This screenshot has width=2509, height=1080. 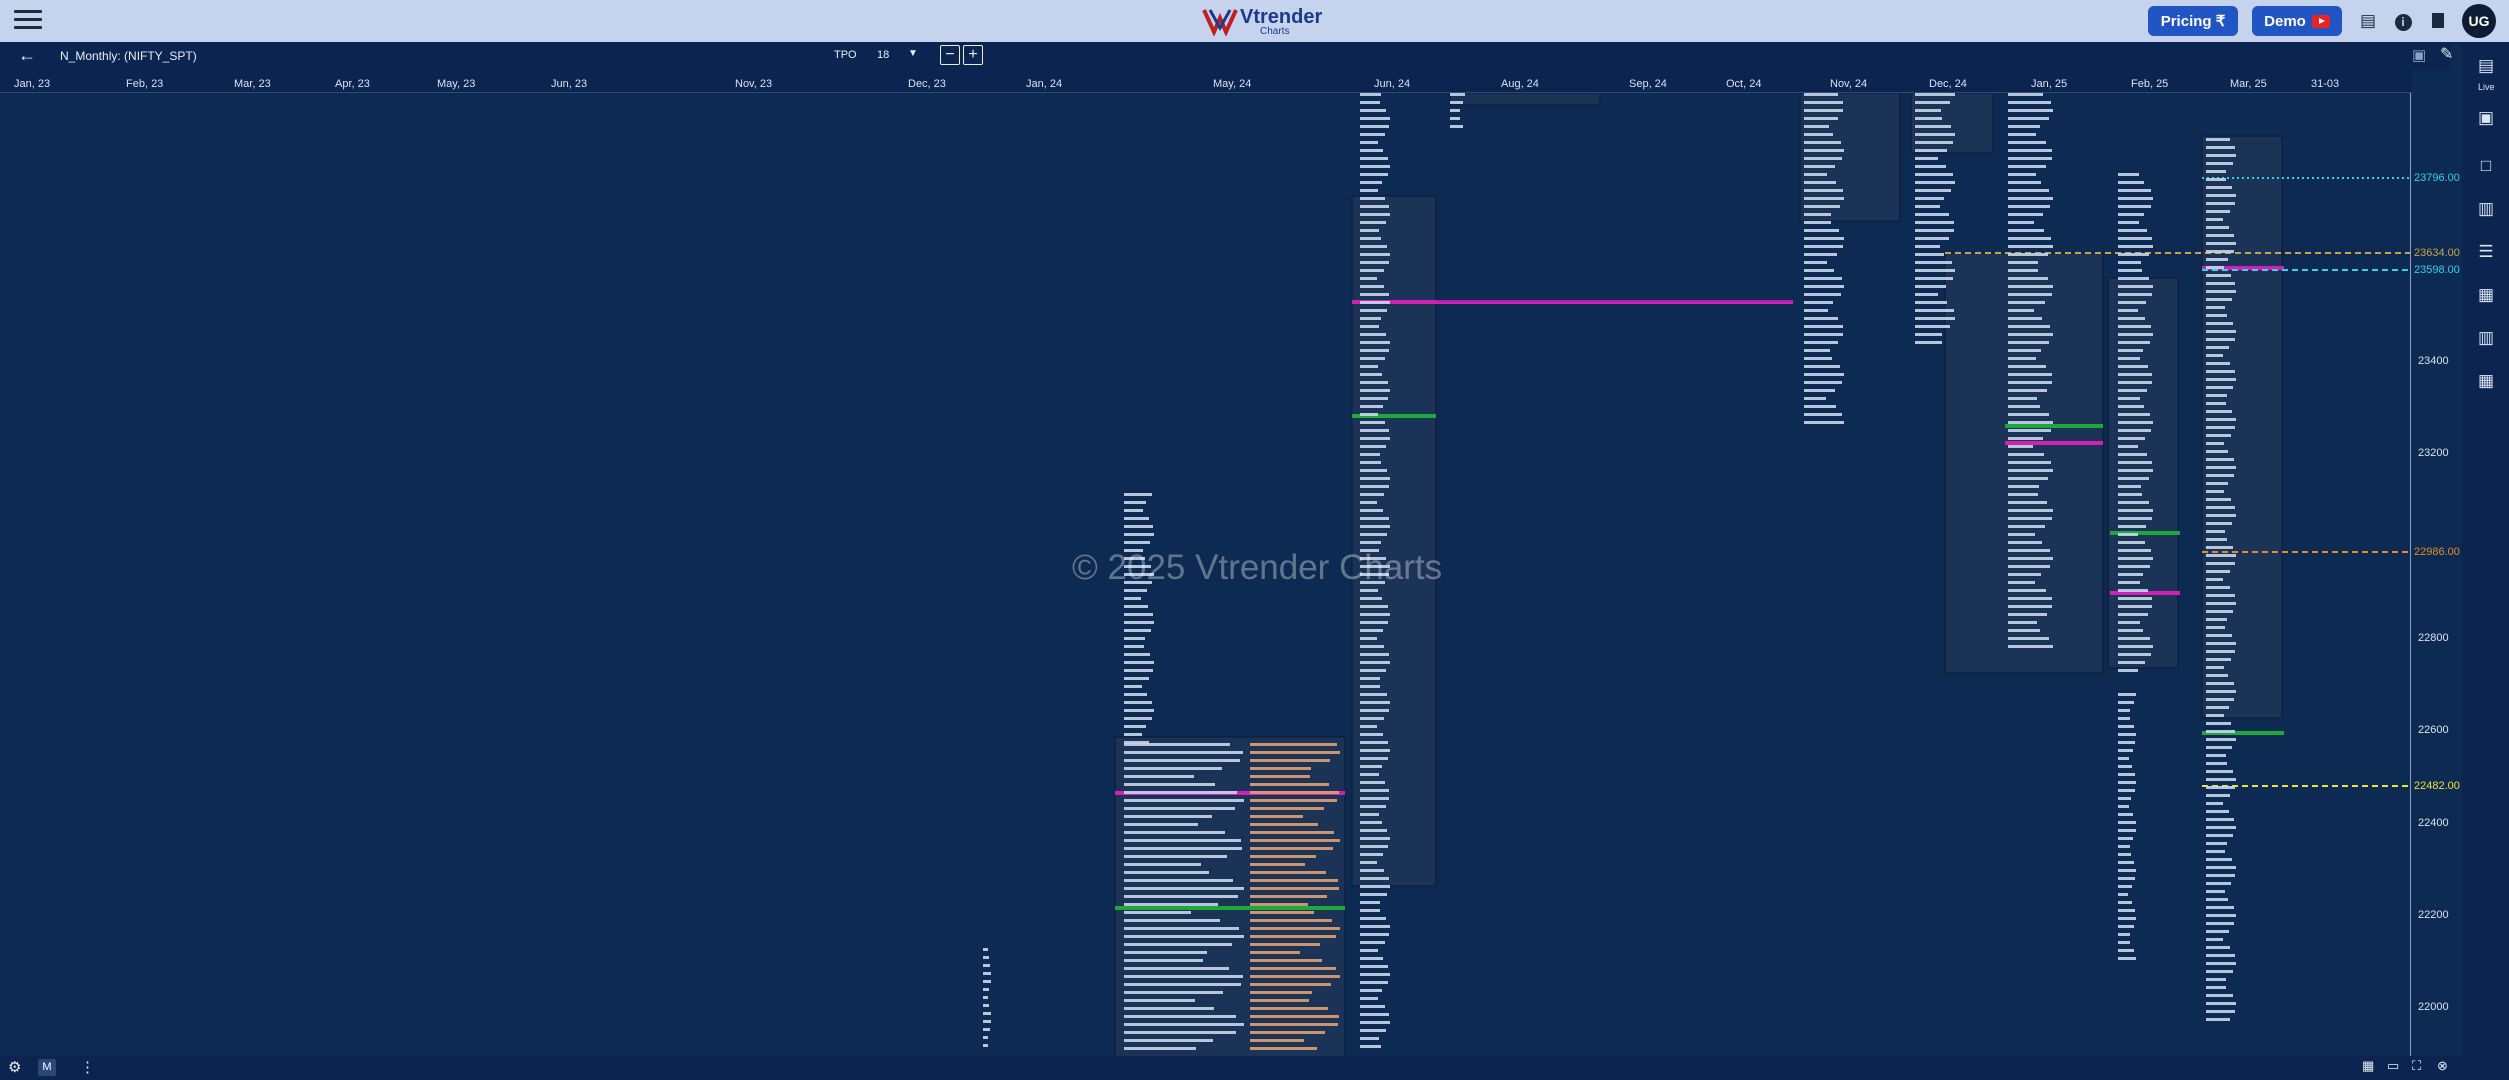 What do you see at coordinates (2416, 1066) in the screenshot?
I see `fullscreen-icon: ⛶` at bounding box center [2416, 1066].